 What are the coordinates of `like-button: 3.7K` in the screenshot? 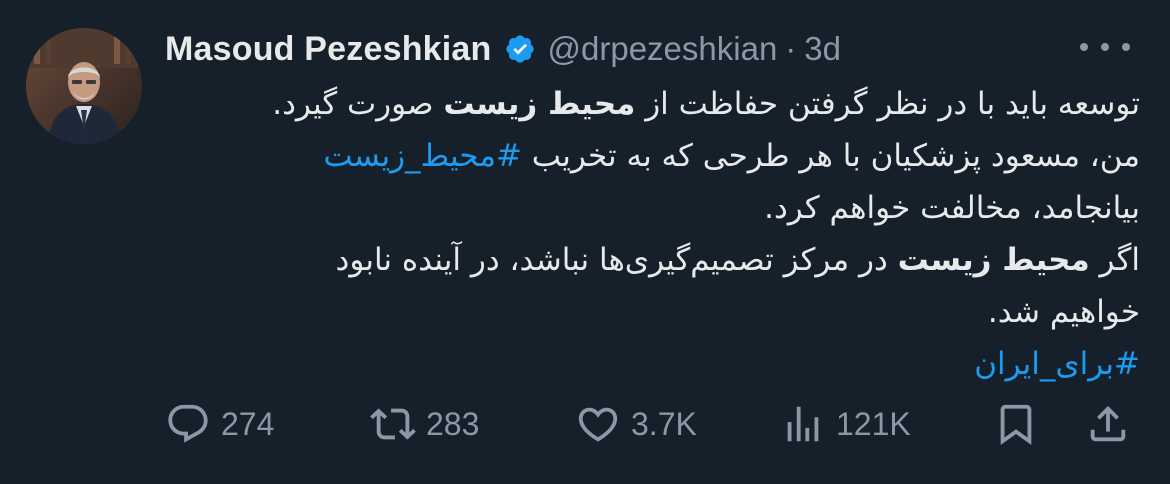 It's located at (636, 424).